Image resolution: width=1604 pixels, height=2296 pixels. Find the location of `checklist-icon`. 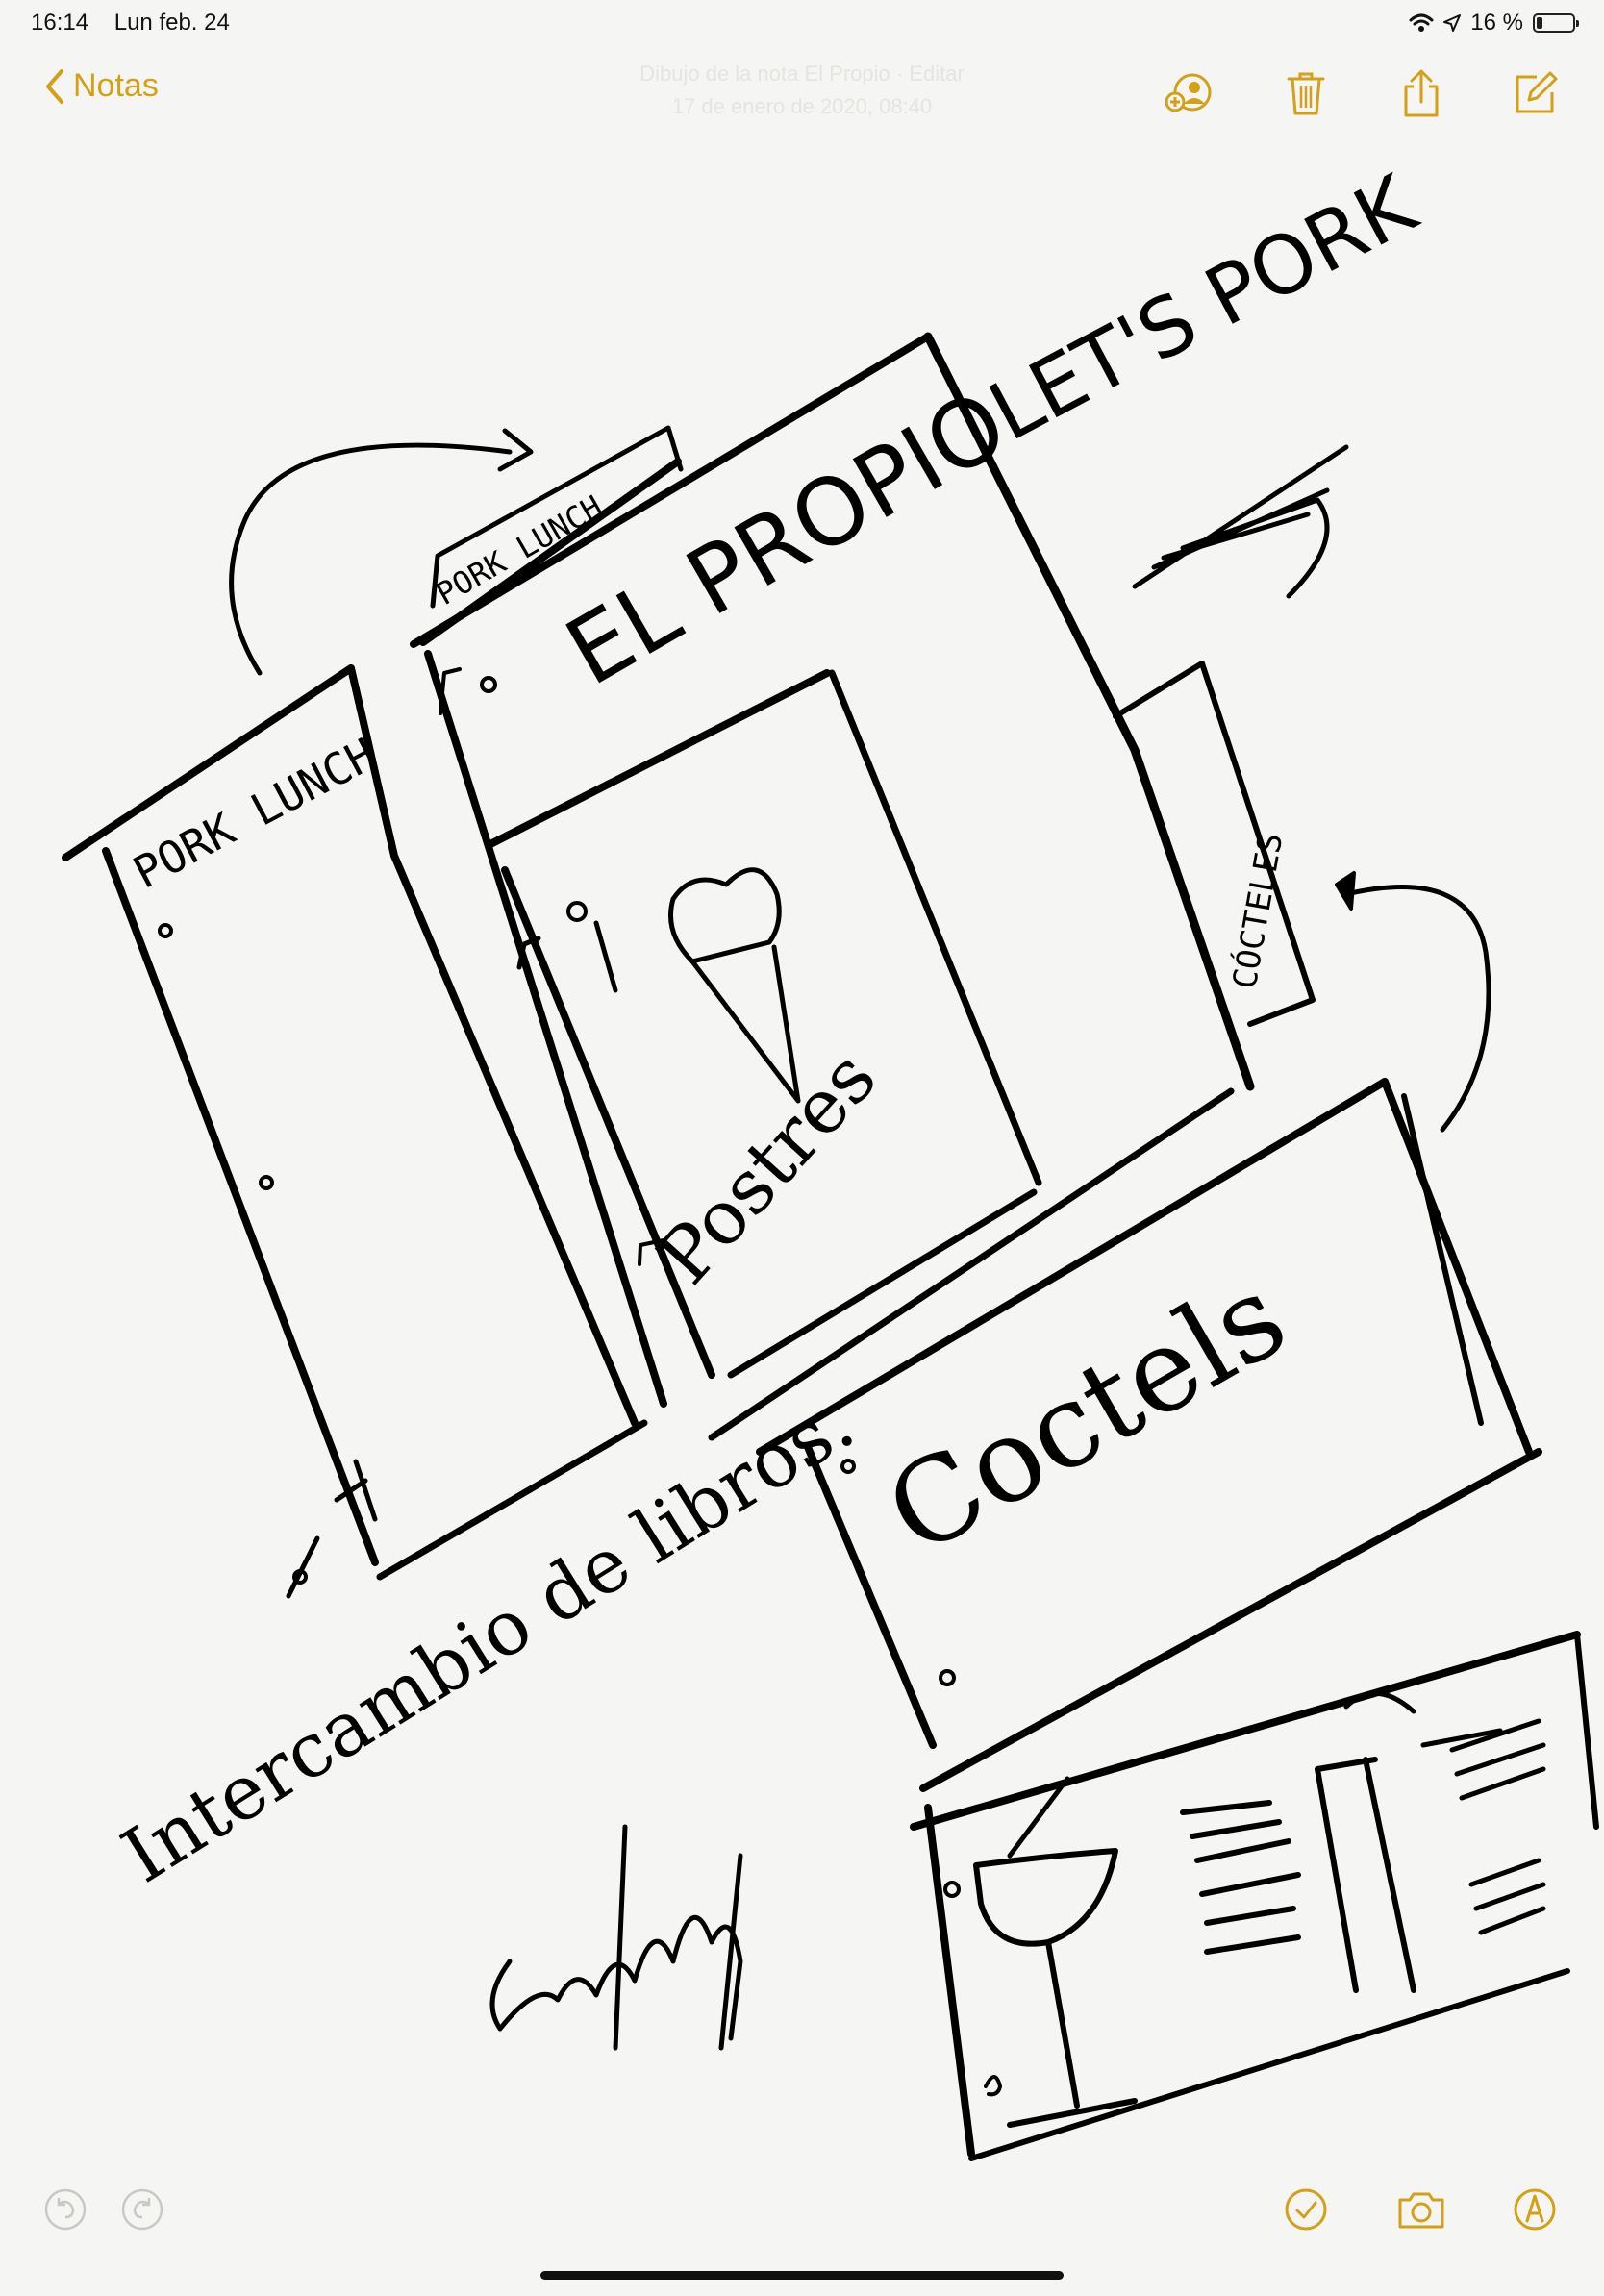

checklist-icon is located at coordinates (1306, 2209).